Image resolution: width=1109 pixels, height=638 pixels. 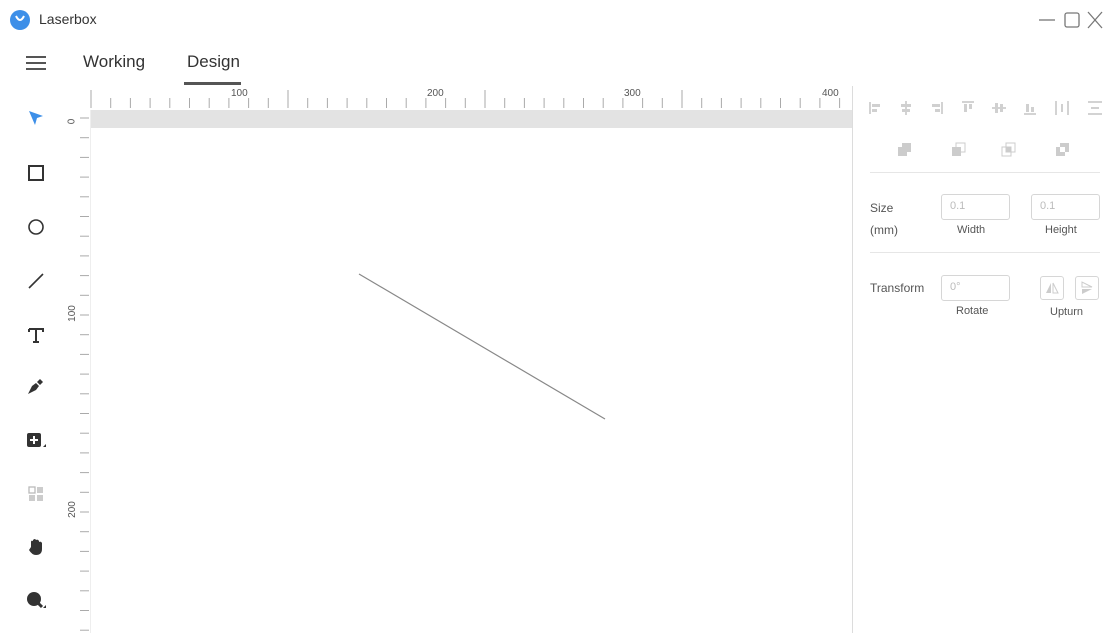 I want to click on distribute-horizontal-icon, so click(x=1062, y=108).